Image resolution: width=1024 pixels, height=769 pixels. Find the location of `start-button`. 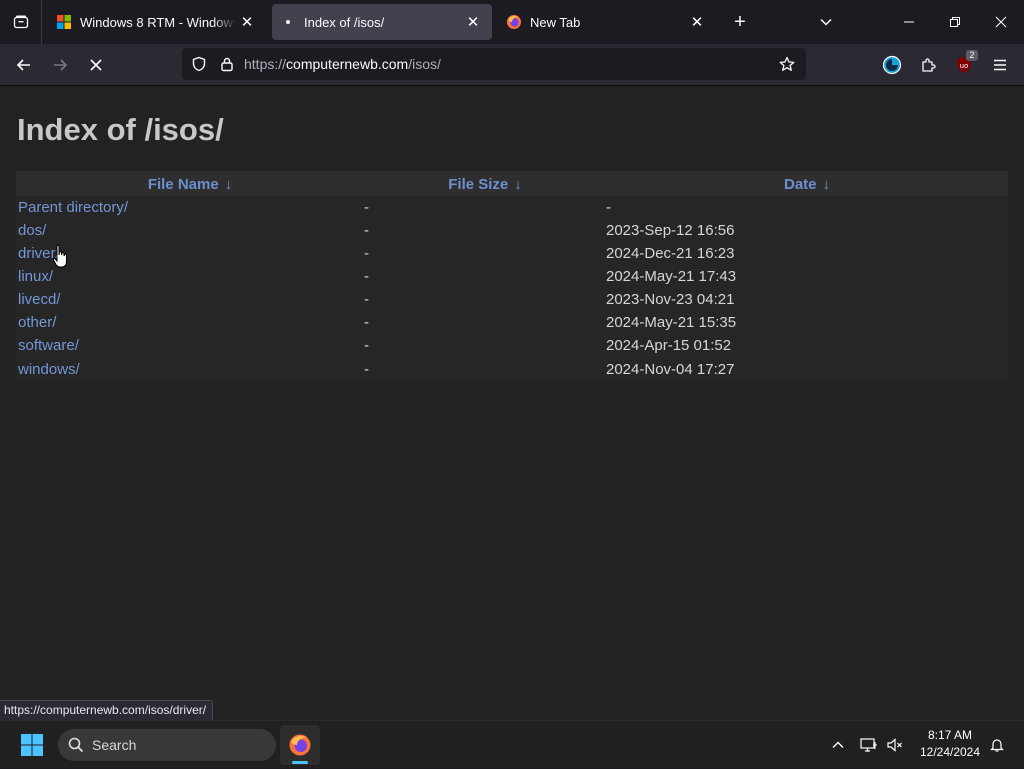

start-button is located at coordinates (32, 745).